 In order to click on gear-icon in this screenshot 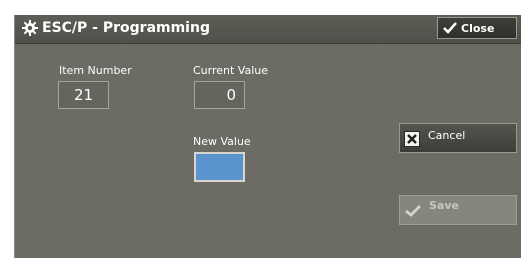, I will do `click(30, 28)`.